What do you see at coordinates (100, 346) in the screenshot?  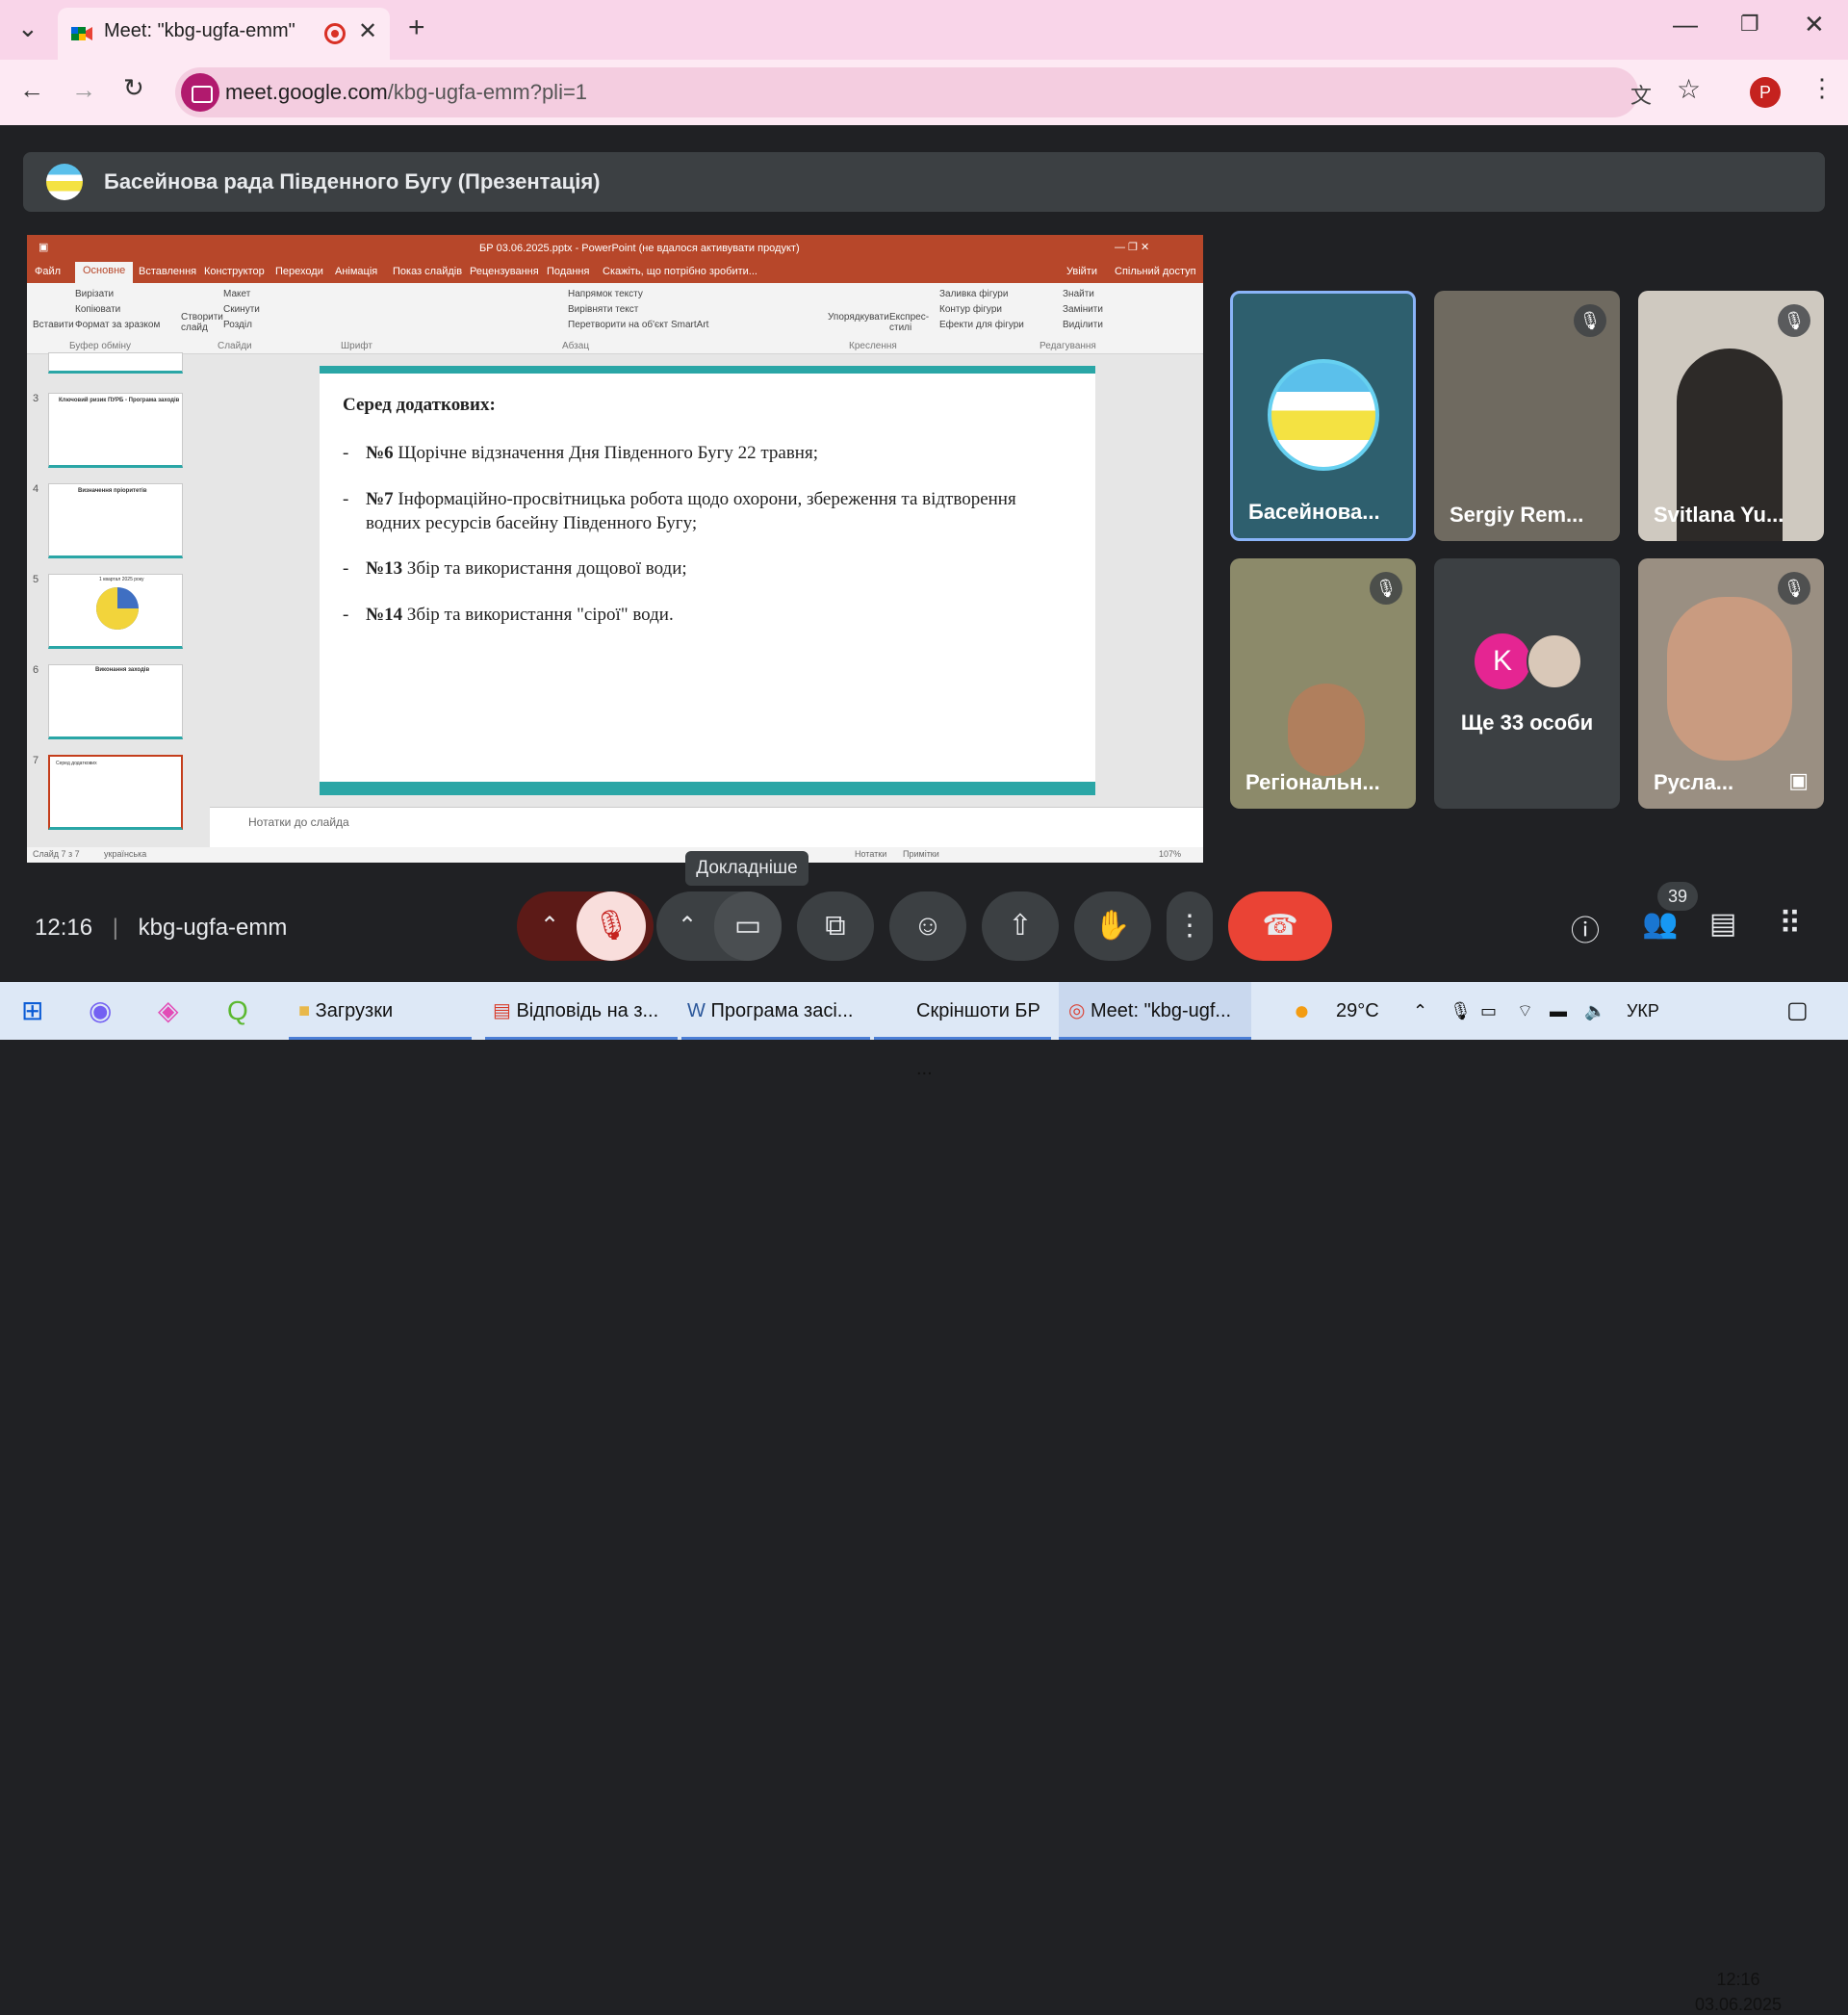 I see `ribbon-group-label: Буфер обміну` at bounding box center [100, 346].